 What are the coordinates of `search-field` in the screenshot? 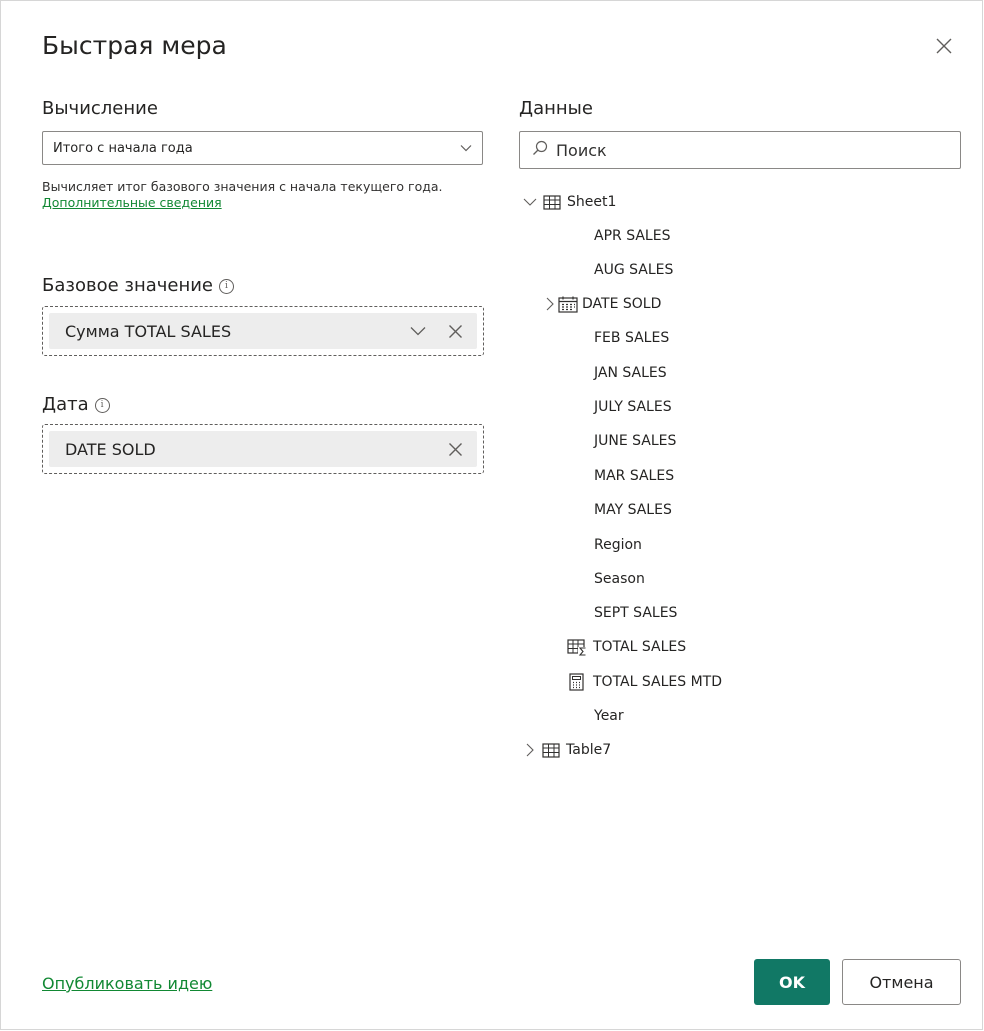 It's located at (740, 150).